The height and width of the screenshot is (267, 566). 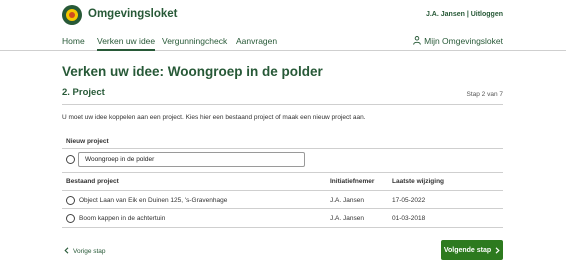 I want to click on previous-step-link: Vorige stap, so click(x=85, y=251).